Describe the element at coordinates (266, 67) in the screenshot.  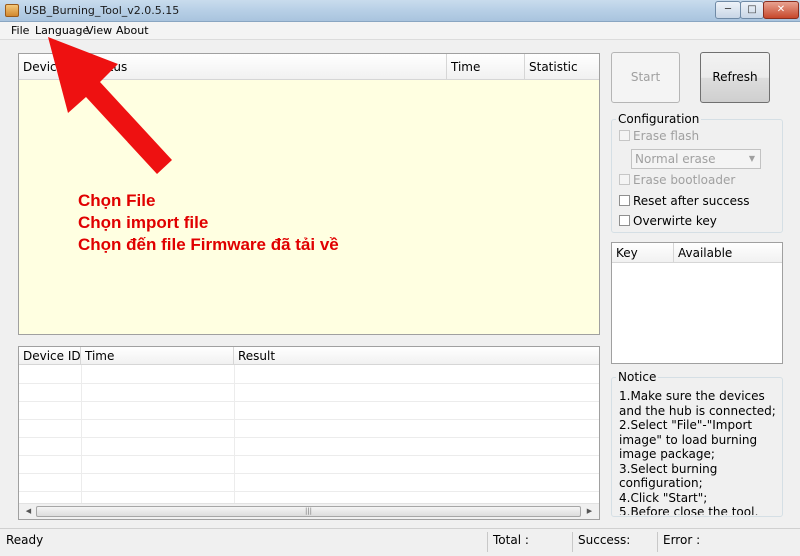
I see `column-header-status: Status` at that location.